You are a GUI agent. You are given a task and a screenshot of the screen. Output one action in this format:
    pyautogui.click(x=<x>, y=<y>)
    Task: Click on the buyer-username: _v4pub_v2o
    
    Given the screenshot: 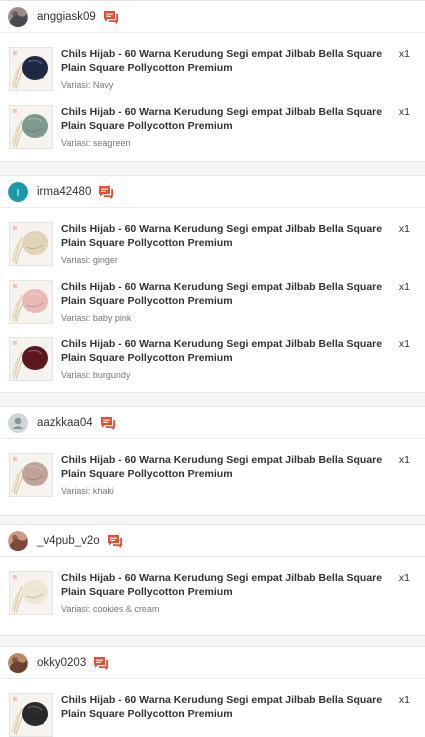 What is the action you would take?
    pyautogui.click(x=68, y=541)
    